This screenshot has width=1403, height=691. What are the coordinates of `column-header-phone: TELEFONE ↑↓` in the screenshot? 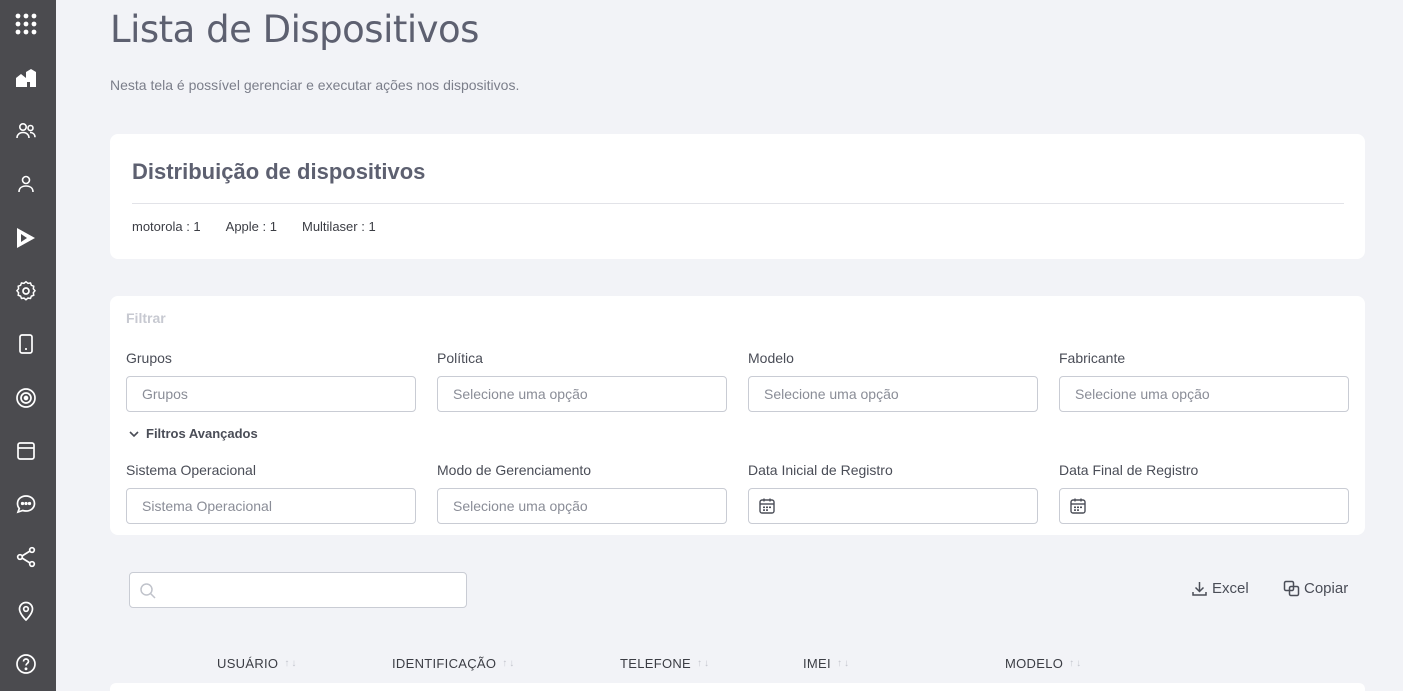 It's located at (665, 663).